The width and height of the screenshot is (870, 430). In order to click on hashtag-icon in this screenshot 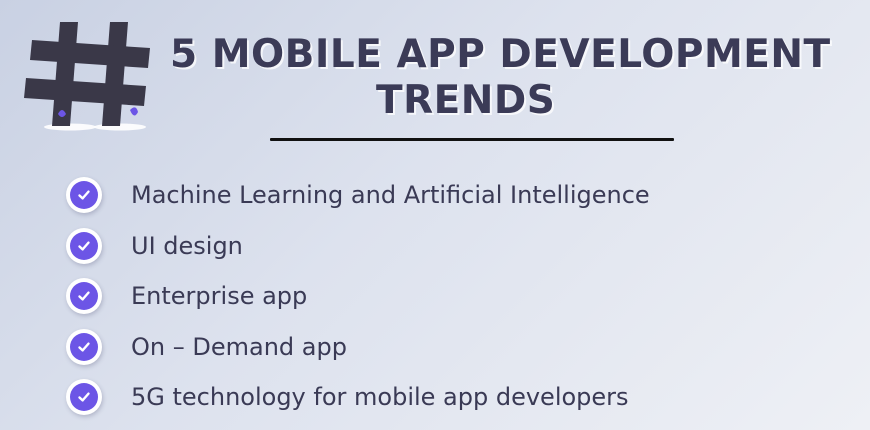, I will do `click(87, 76)`.